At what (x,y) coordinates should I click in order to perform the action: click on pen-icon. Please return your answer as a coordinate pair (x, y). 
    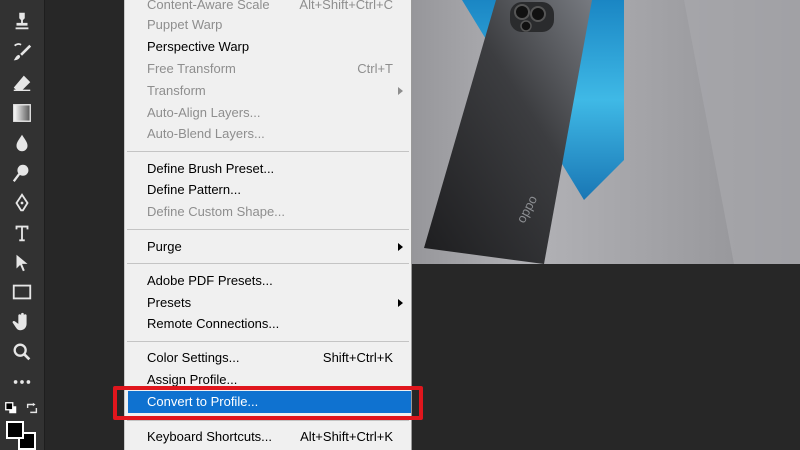
    Looking at the image, I should click on (22, 203).